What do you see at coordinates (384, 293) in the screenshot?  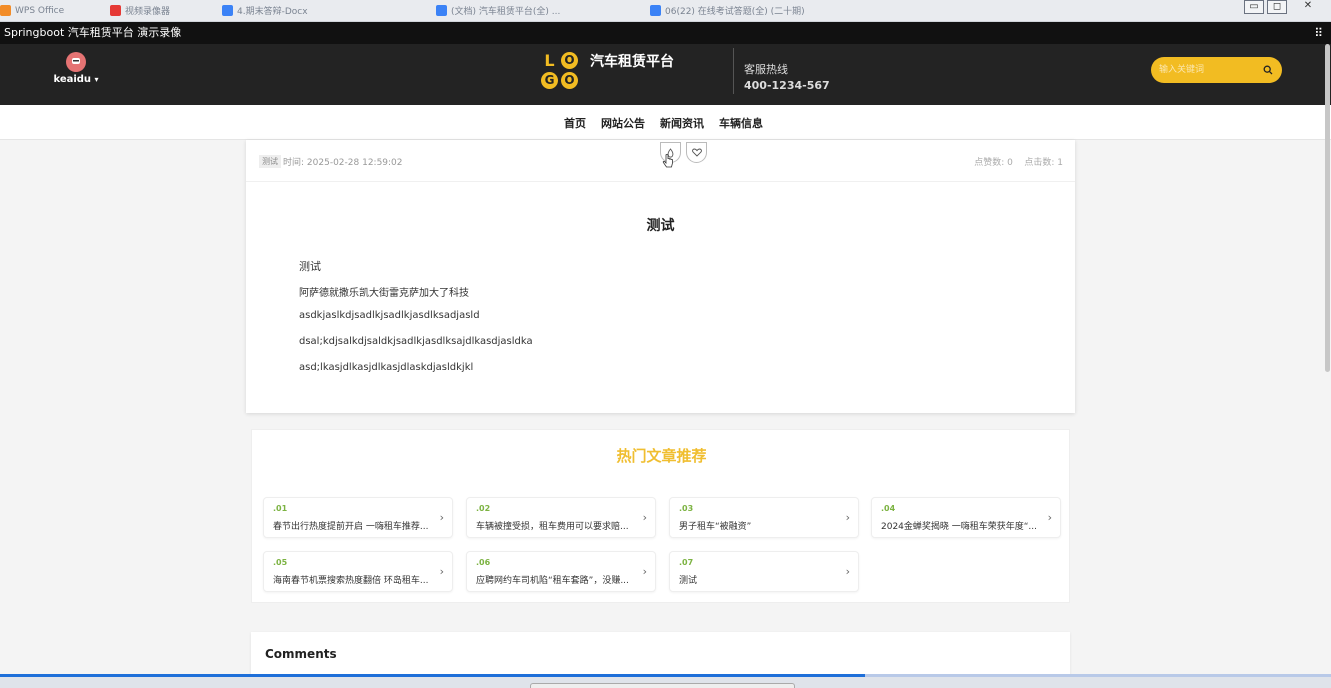 I see `article-paragraph: 阿萨德就撒乐凯大街雷克萨加大了科技` at bounding box center [384, 293].